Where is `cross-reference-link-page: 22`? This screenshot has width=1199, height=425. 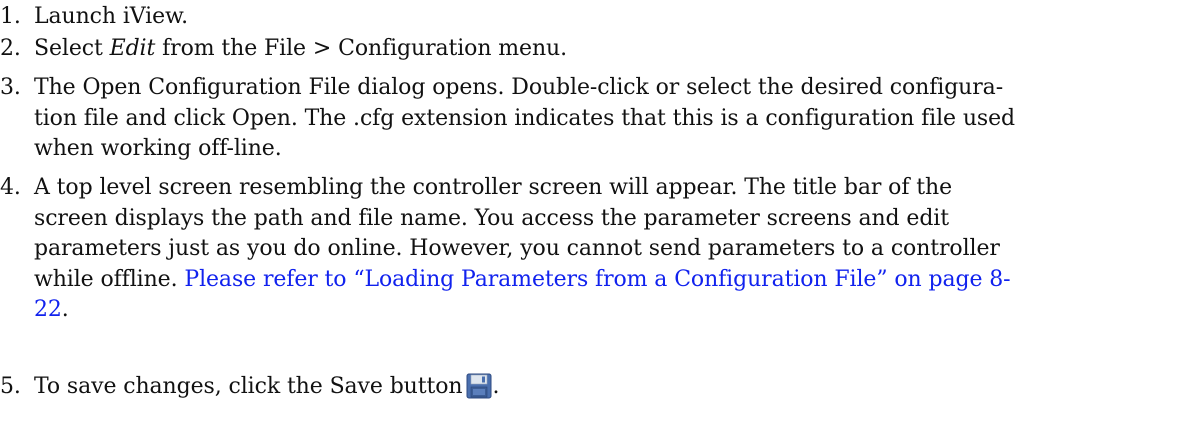 cross-reference-link-page: 22 is located at coordinates (48, 309).